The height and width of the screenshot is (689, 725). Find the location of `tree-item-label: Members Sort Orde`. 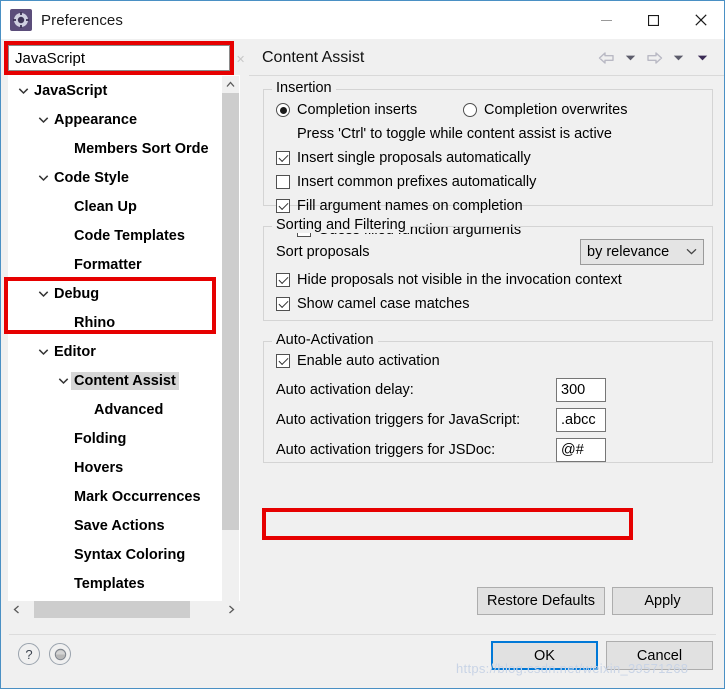

tree-item-label: Members Sort Orde is located at coordinates (141, 148).